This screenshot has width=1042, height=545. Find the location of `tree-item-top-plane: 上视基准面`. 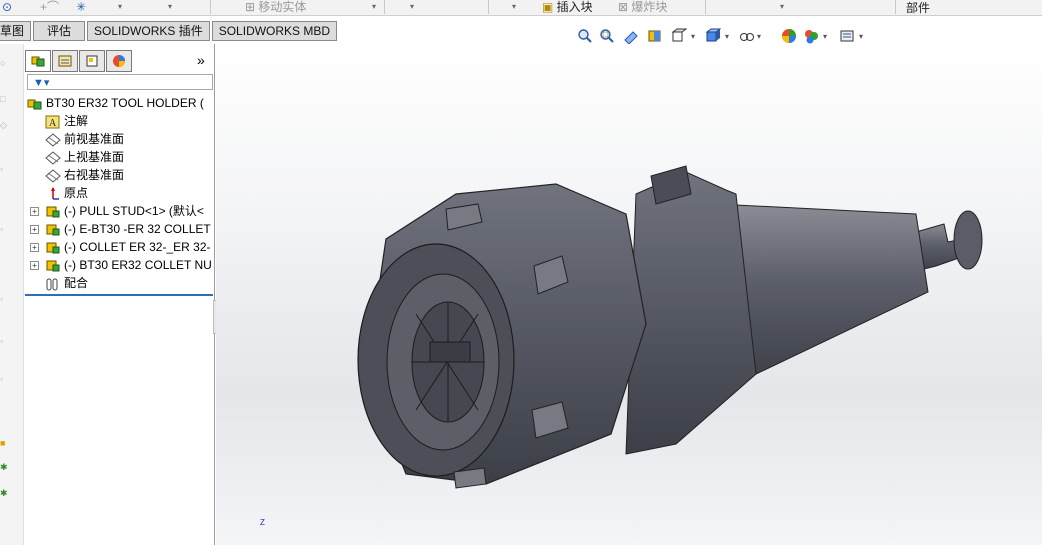

tree-item-top-plane: 上视基准面 is located at coordinates (84, 157).